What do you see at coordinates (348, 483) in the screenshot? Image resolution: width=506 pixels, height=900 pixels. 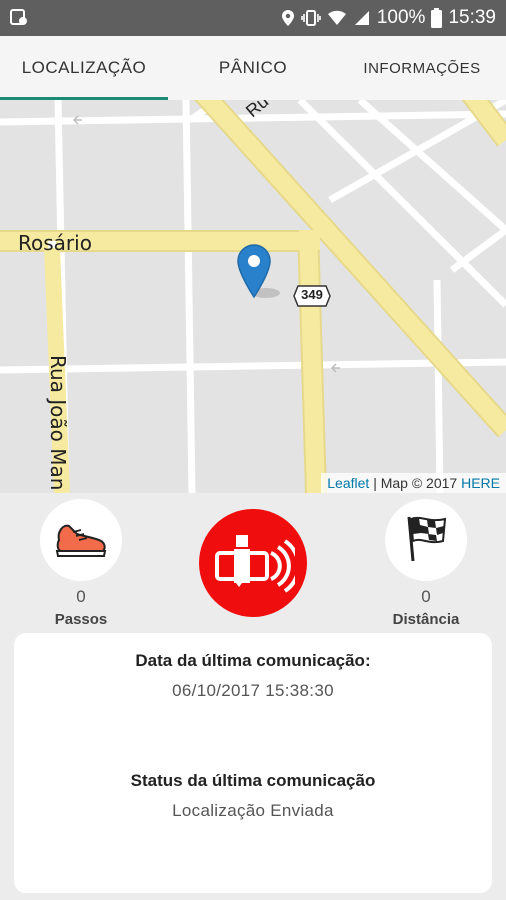 I see `leaflet-link: Leaflet` at bounding box center [348, 483].